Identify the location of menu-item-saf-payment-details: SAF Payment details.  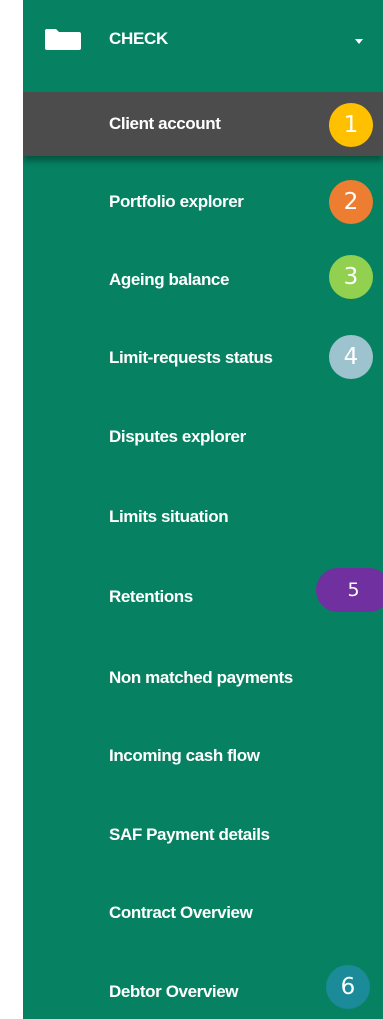
(203, 835).